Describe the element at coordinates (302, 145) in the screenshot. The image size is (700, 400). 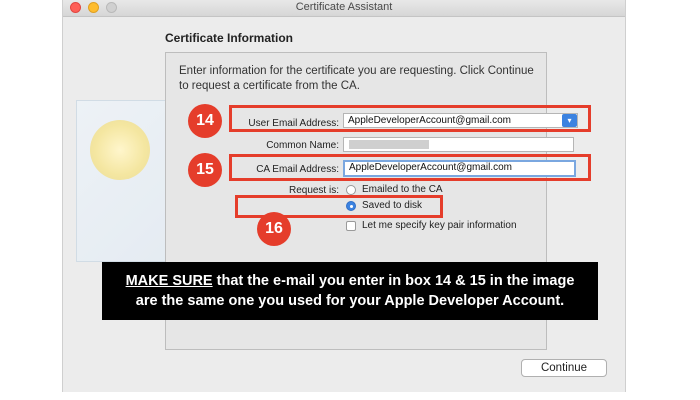
I see `common-name-label: Common Name:` at that location.